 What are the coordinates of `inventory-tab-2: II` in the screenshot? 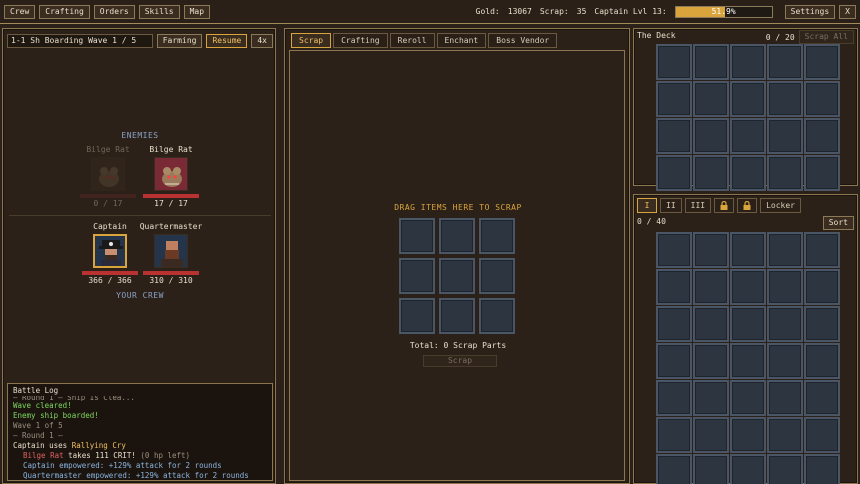 It's located at (671, 205).